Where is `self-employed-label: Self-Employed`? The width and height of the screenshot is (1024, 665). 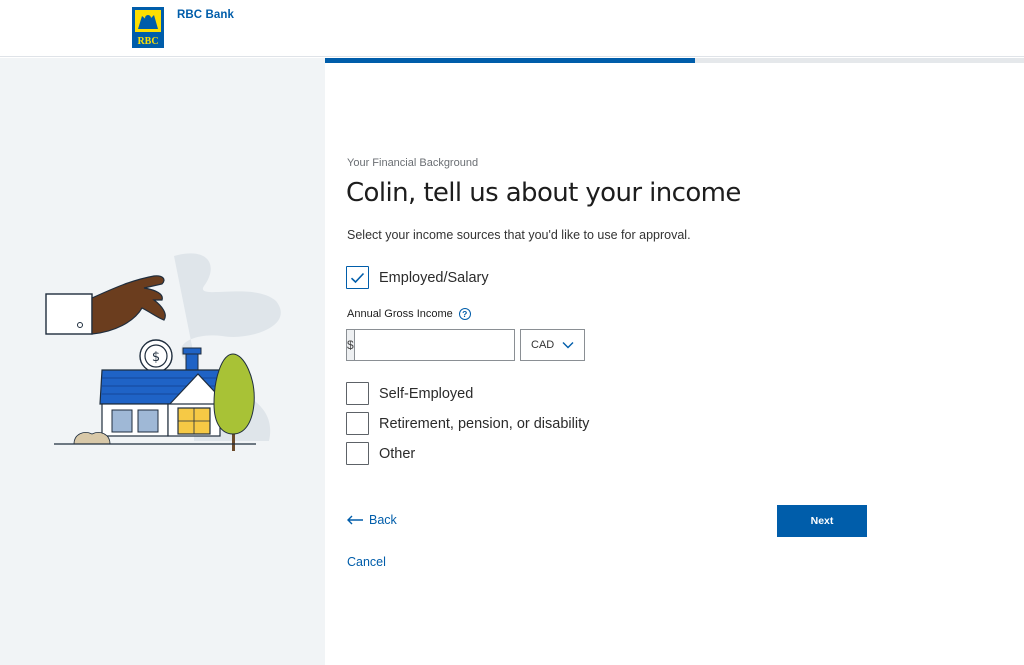
self-employed-label: Self-Employed is located at coordinates (426, 393).